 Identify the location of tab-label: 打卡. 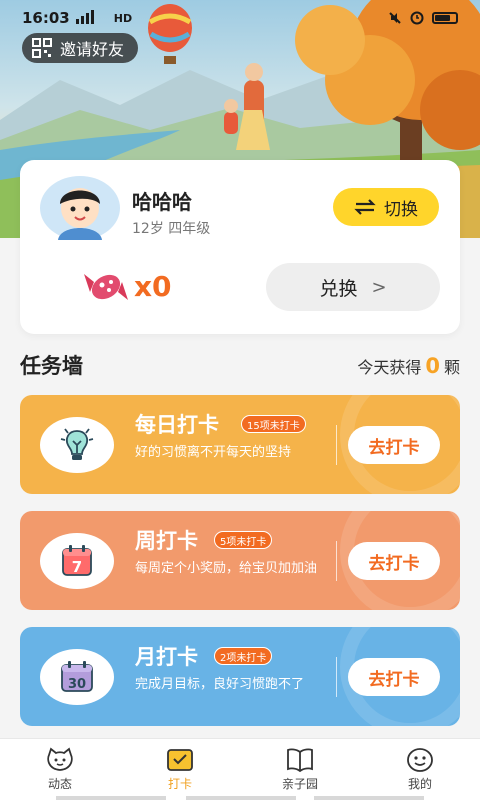
(179, 784).